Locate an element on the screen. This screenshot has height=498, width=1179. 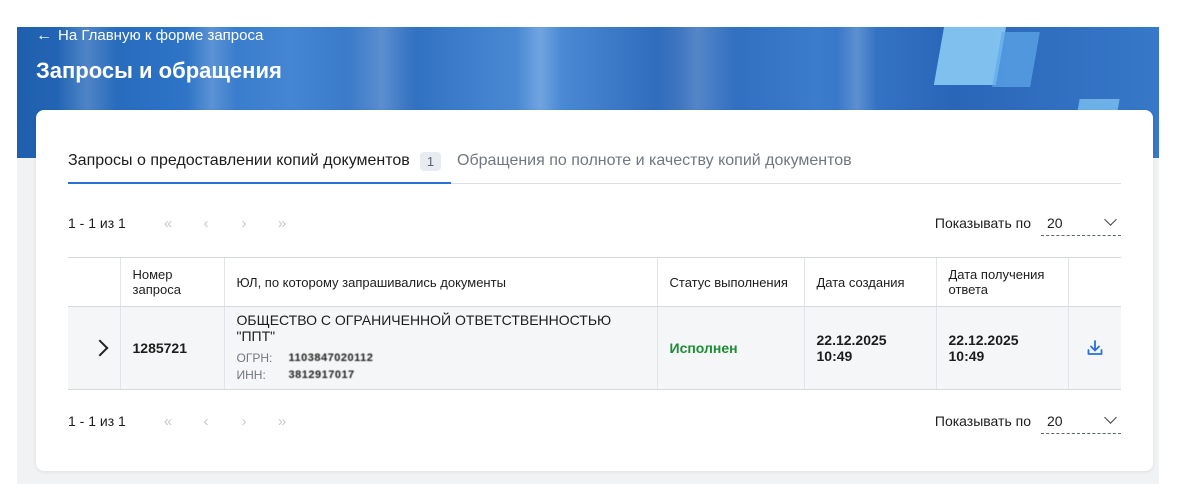
ogrn-value: 1103847020112 is located at coordinates (331, 358).